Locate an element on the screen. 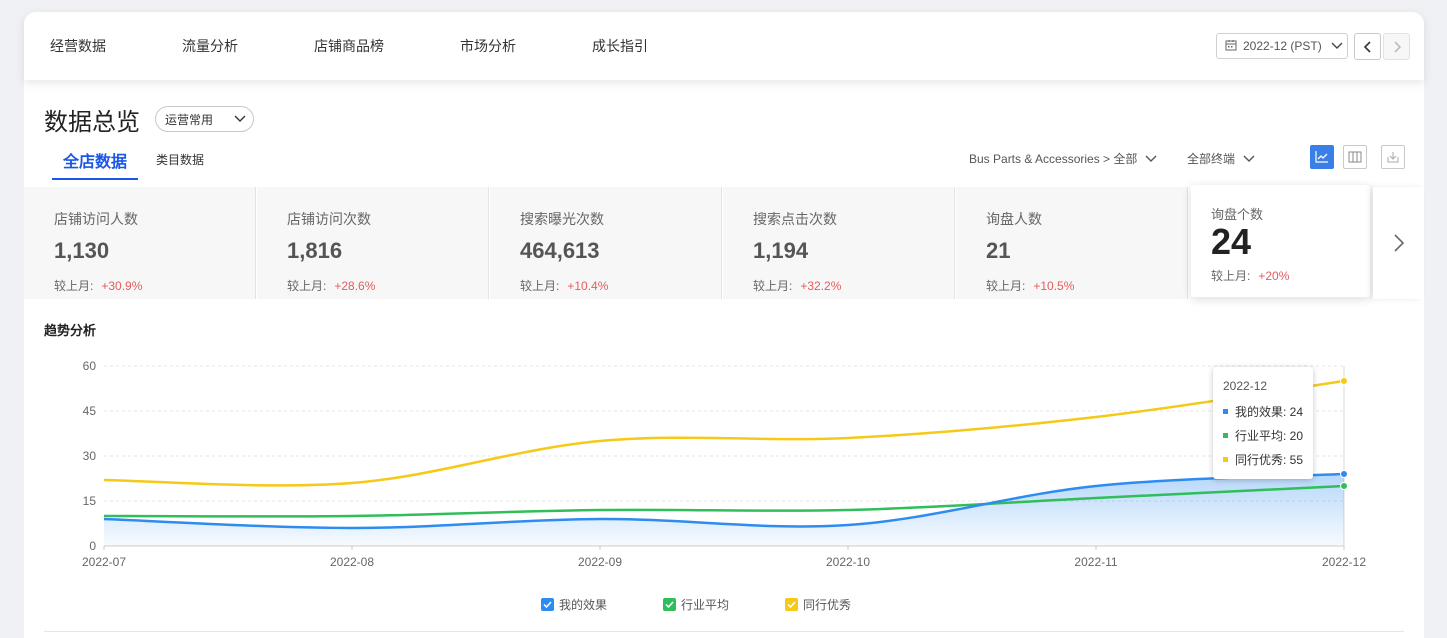  legend-label: 我的效果 is located at coordinates (583, 605).